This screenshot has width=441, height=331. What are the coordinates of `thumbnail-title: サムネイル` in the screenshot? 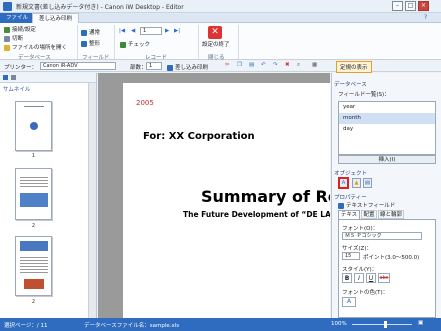 It's located at (17, 90).